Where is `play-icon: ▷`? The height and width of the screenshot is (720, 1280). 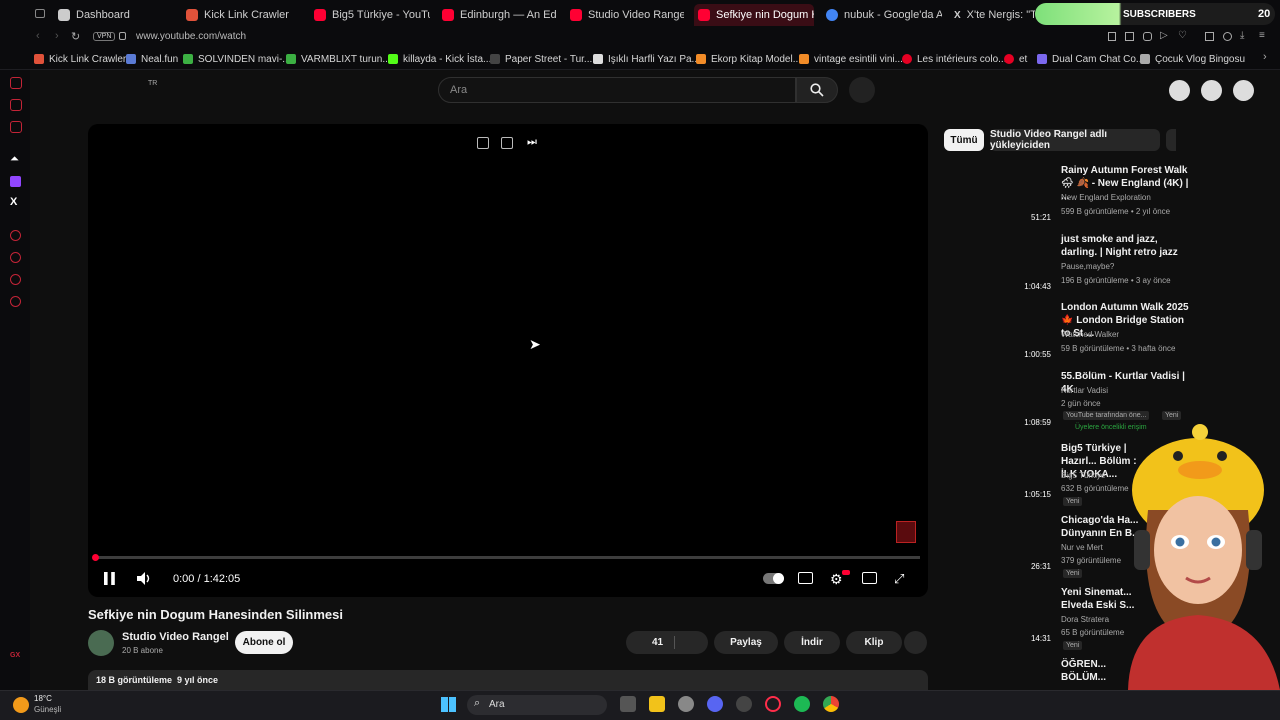
play-icon: ▷ is located at coordinates (1164, 35).